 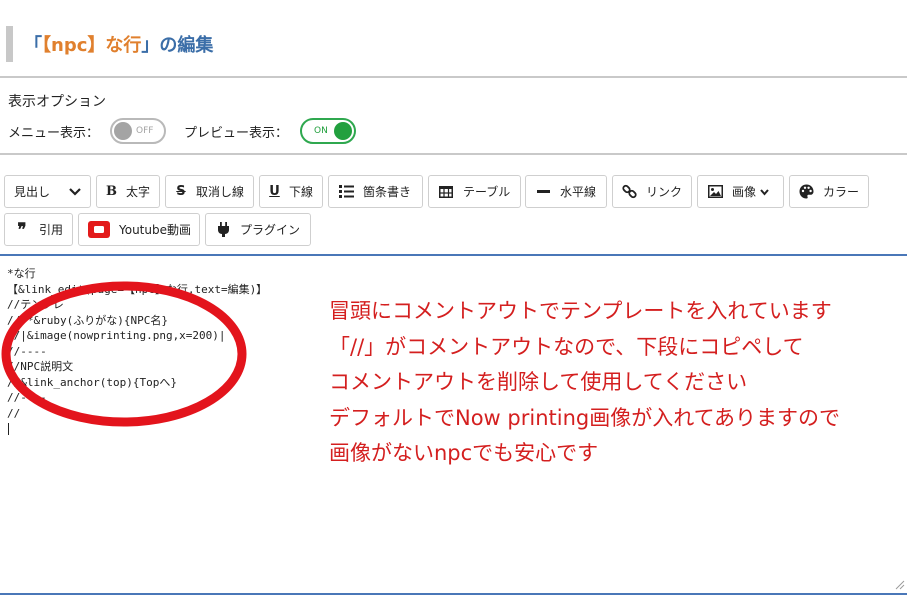 I want to click on color-label: カラー, so click(x=841, y=192).